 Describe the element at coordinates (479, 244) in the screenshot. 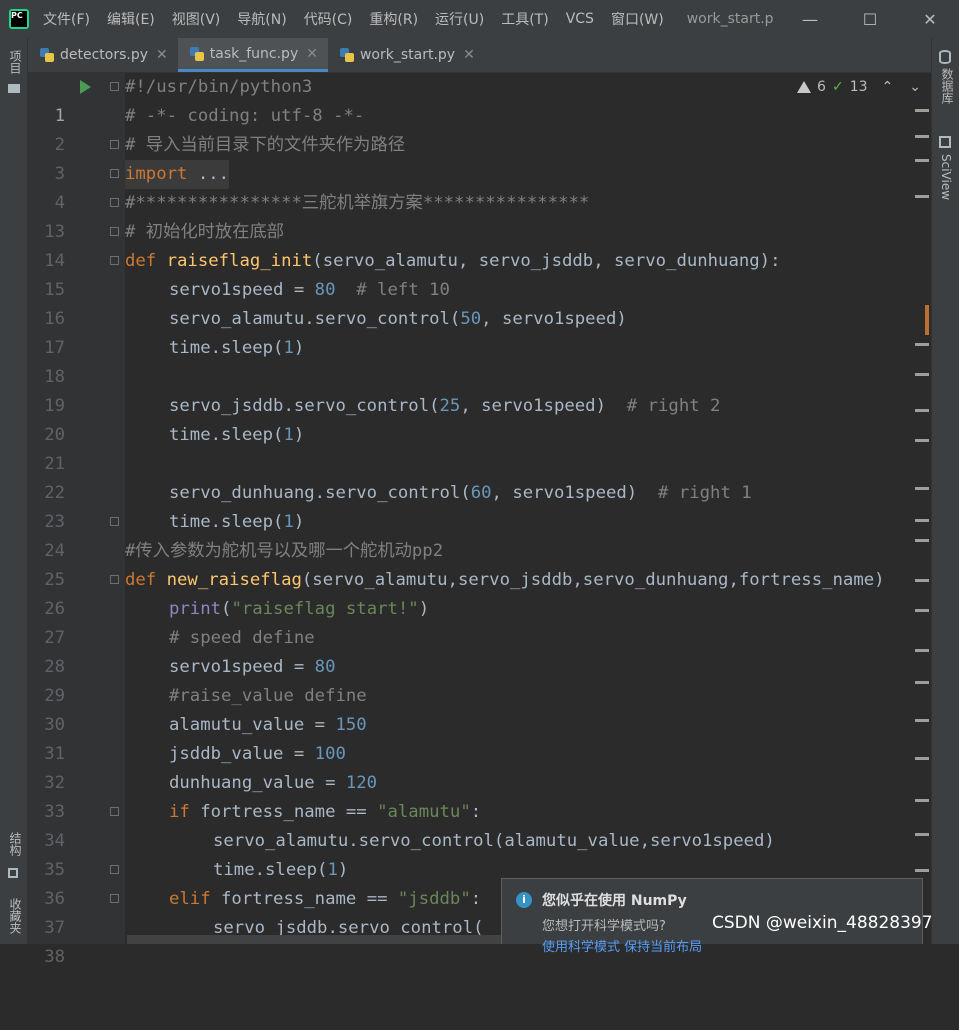

I see `code-line: 14 # 初始化时放在底部` at that location.